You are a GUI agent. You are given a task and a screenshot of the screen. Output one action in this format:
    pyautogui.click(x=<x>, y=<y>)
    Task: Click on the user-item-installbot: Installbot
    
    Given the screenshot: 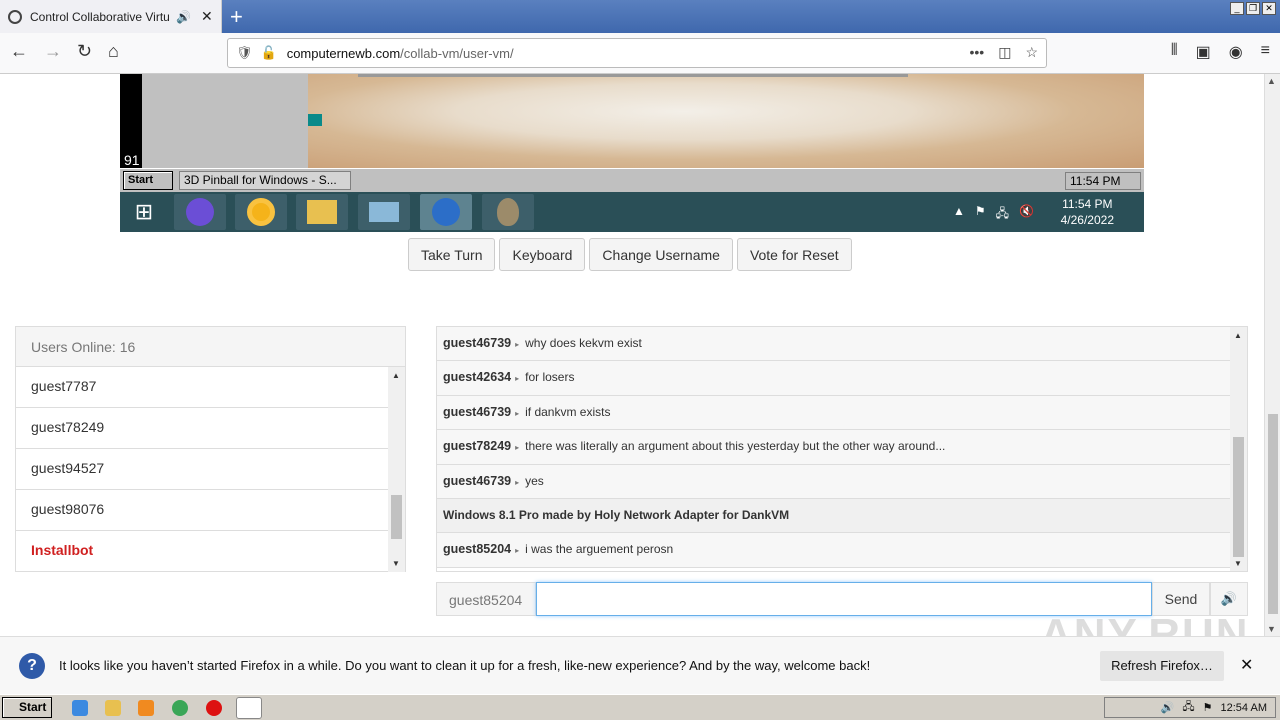 What is the action you would take?
    pyautogui.click(x=202, y=551)
    